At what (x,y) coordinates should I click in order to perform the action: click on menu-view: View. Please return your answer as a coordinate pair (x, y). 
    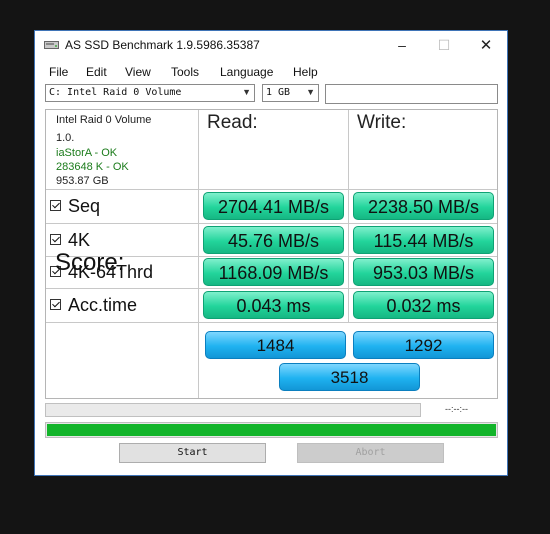
    Looking at the image, I should click on (138, 72).